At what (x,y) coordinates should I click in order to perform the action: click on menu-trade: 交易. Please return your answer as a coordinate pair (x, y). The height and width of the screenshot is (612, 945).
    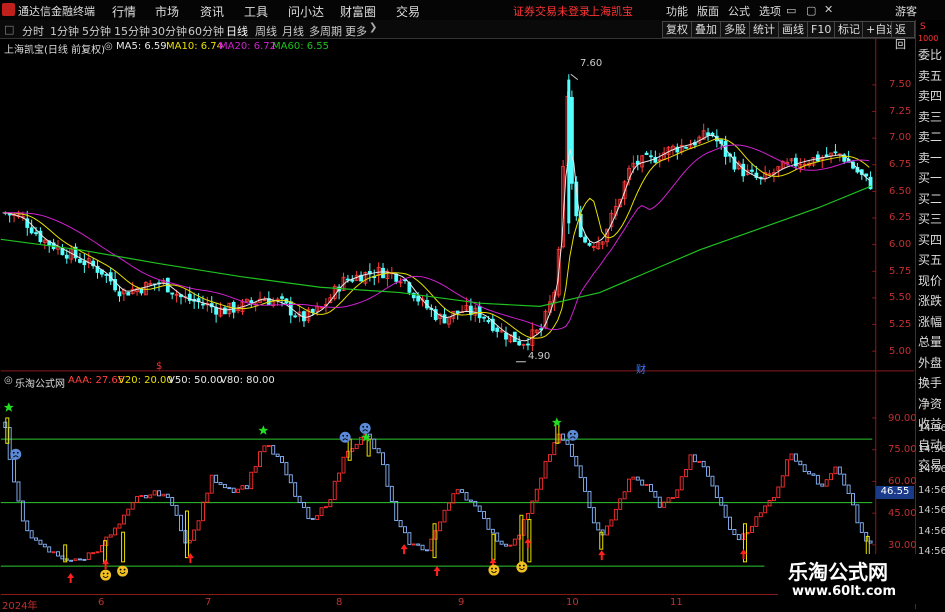
    Looking at the image, I should click on (408, 11).